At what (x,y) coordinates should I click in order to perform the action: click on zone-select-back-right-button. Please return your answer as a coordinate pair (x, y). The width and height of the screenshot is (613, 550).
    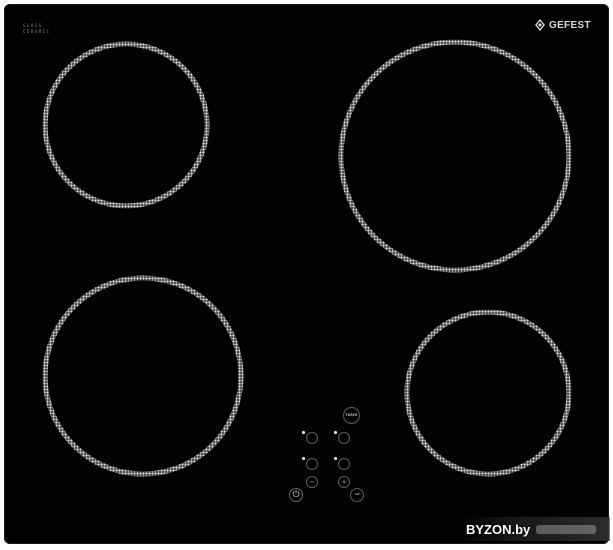
    Looking at the image, I should click on (342, 437).